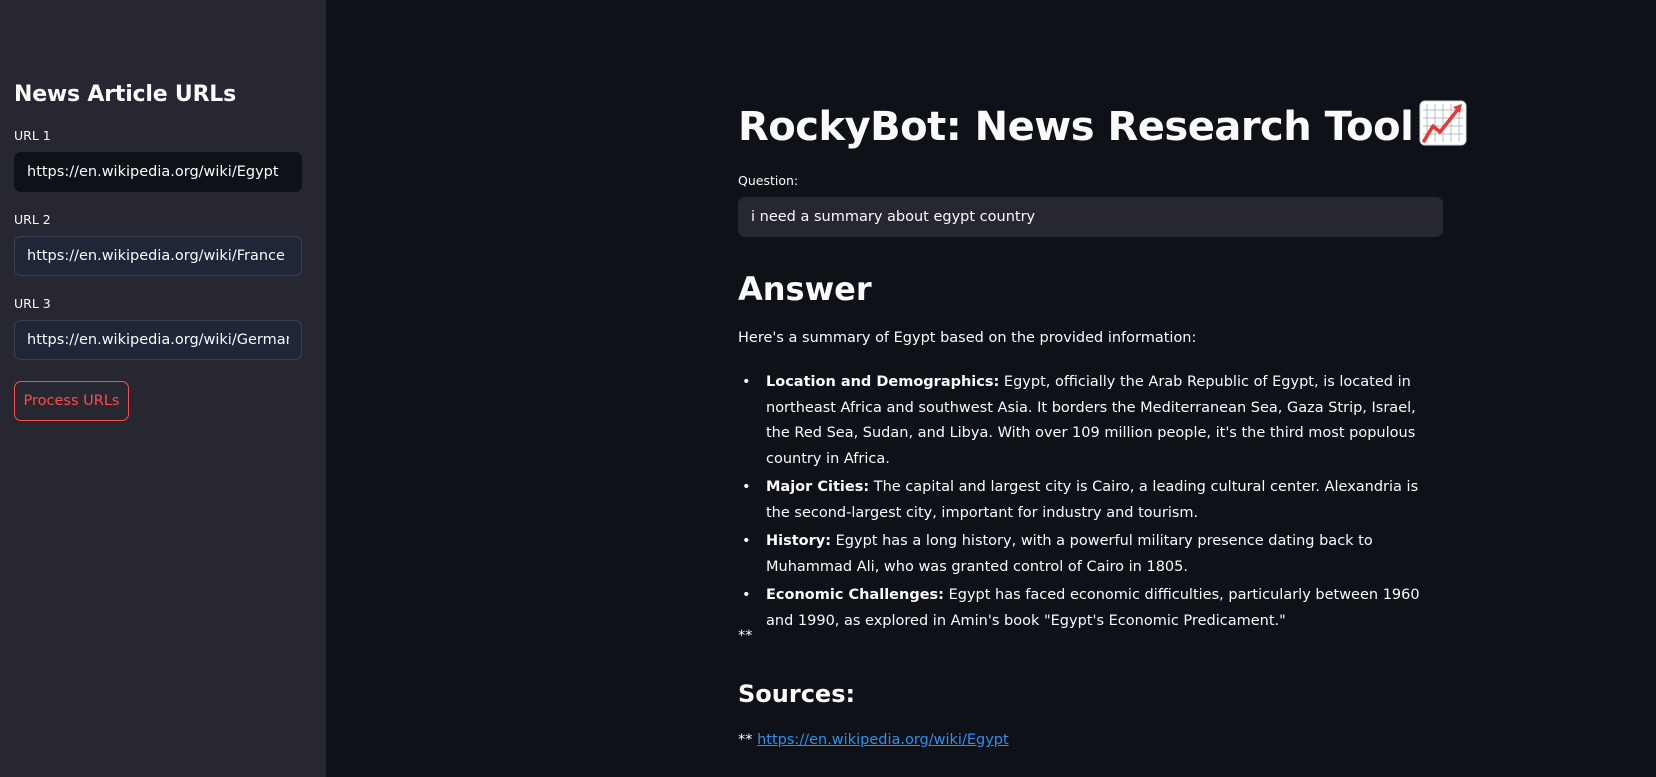  What do you see at coordinates (748, 740) in the screenshot?
I see `source-prefix: **` at bounding box center [748, 740].